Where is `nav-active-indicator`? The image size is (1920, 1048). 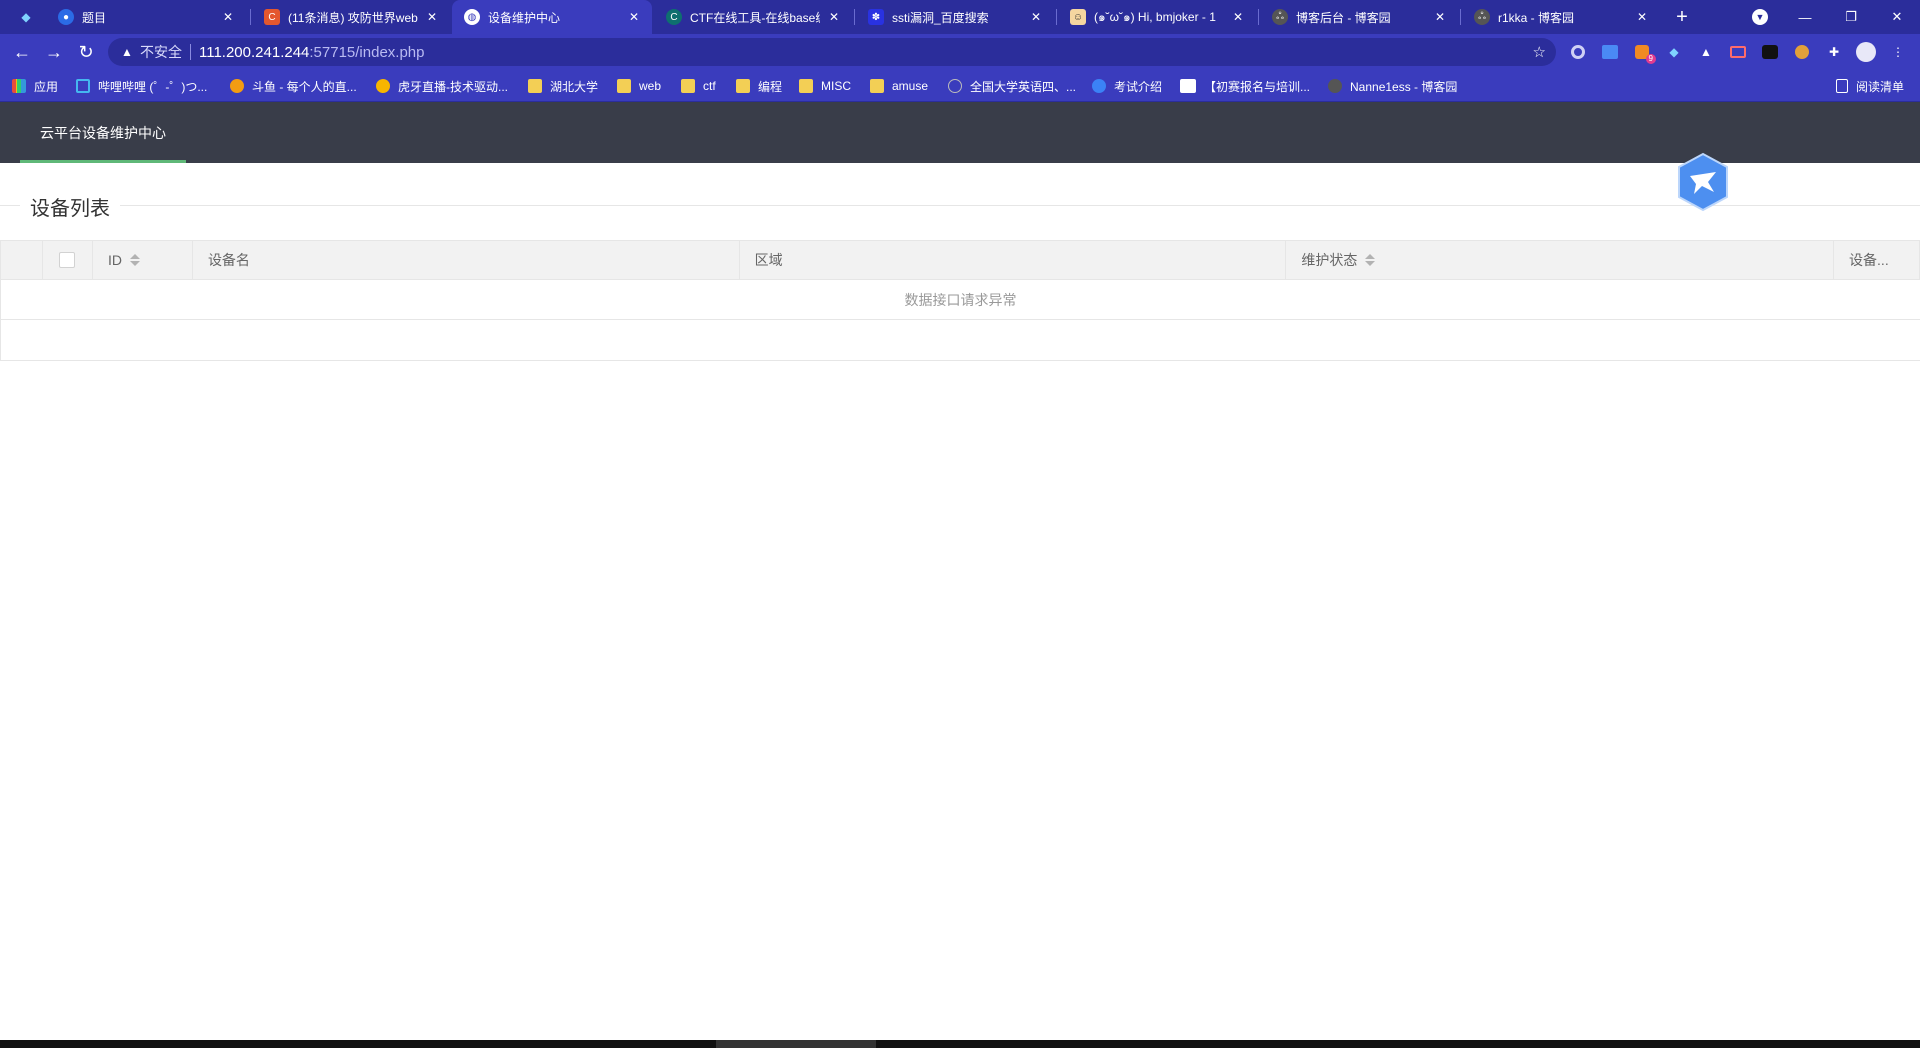 nav-active-indicator is located at coordinates (103, 161).